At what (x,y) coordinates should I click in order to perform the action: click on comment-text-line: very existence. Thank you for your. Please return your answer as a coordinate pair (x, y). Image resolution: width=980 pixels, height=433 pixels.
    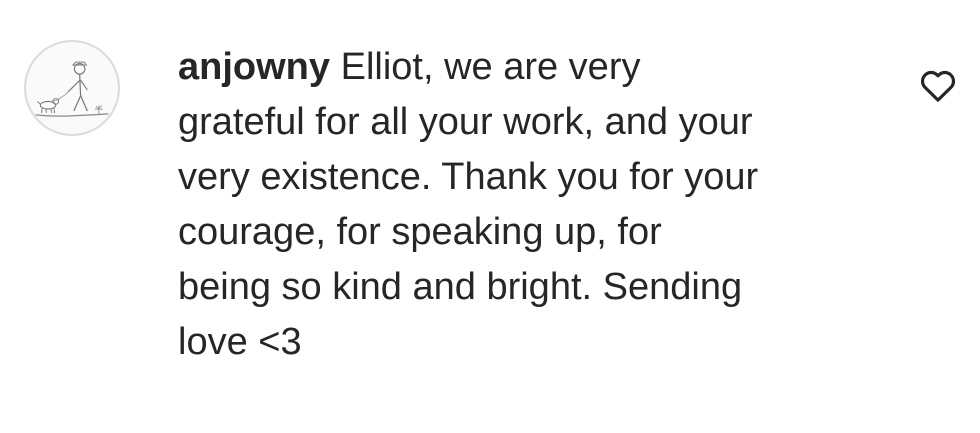
    Looking at the image, I should click on (468, 177).